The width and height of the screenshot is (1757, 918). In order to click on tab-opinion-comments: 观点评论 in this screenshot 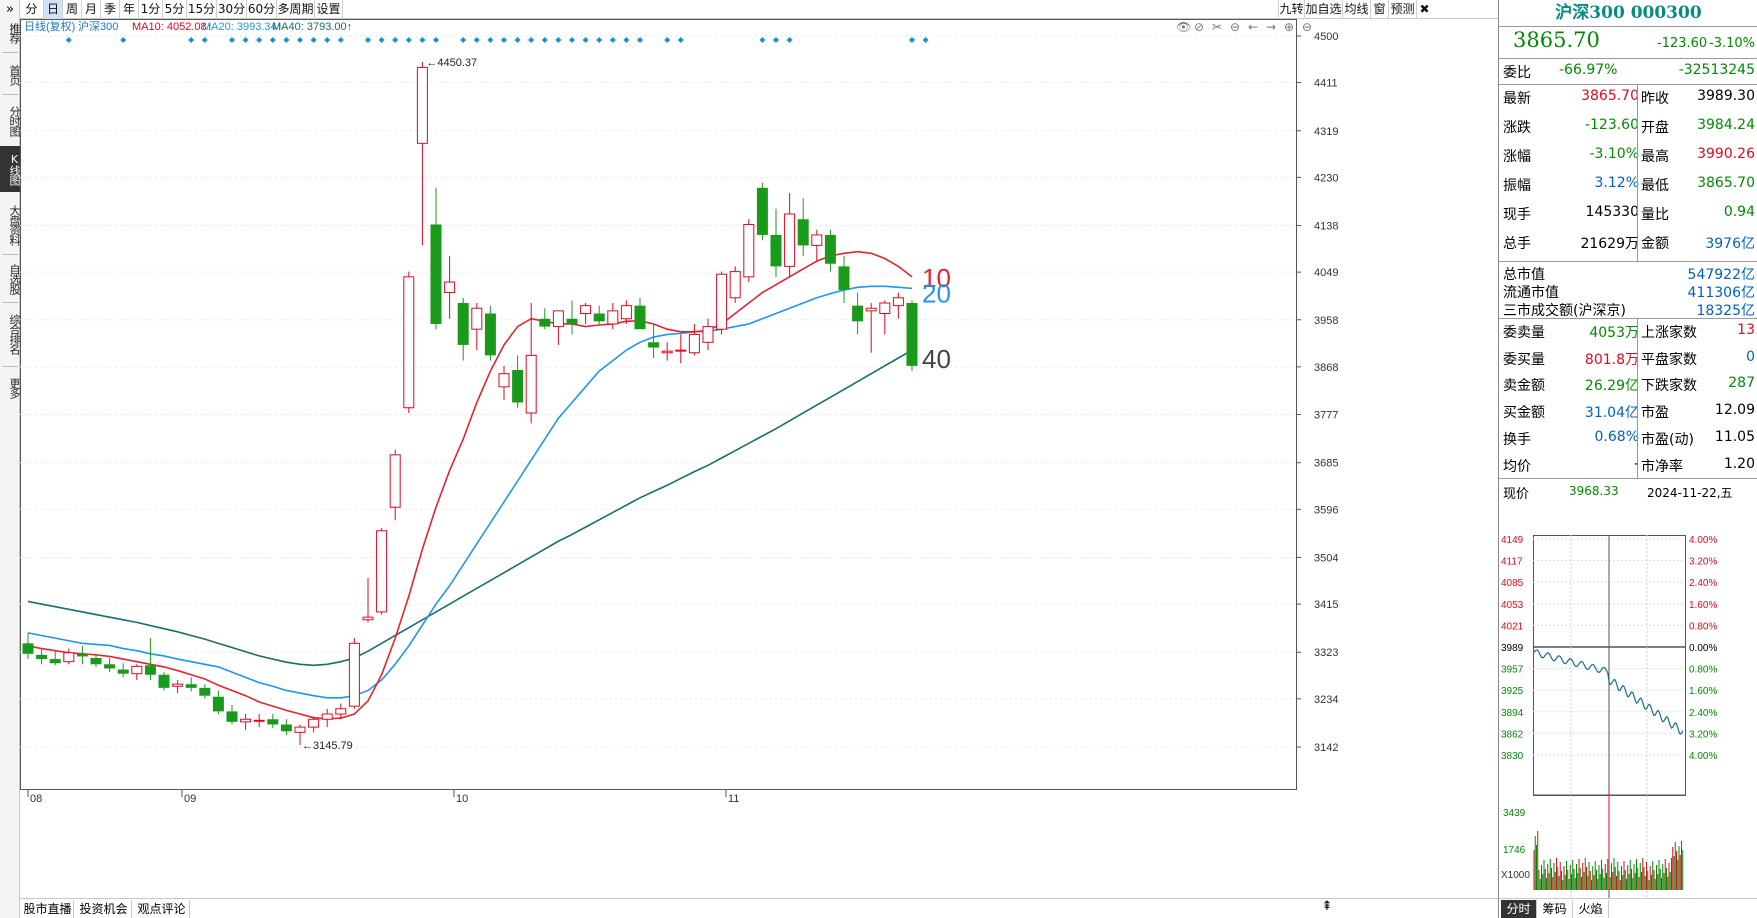, I will do `click(162, 909)`.